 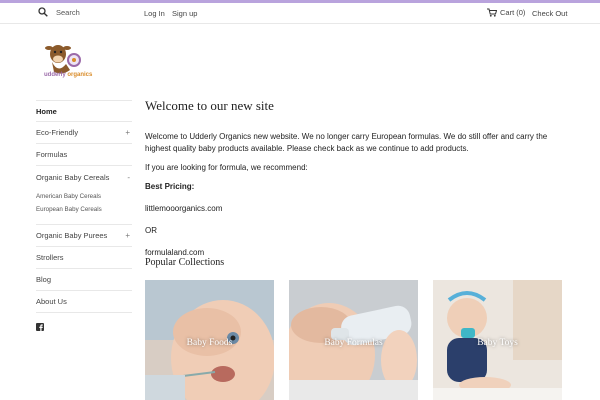 I want to click on search-icon, so click(x=43, y=12).